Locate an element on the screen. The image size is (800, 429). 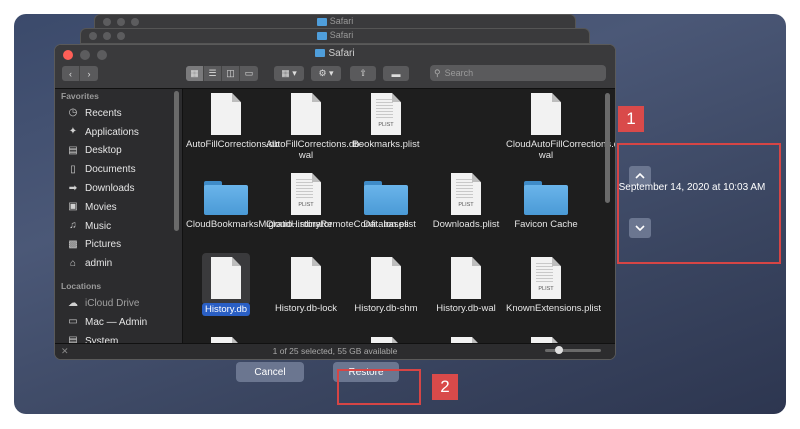
status-bar: ✕ 1 of 25 selected, 55 GB available is located at coordinates (335, 351).